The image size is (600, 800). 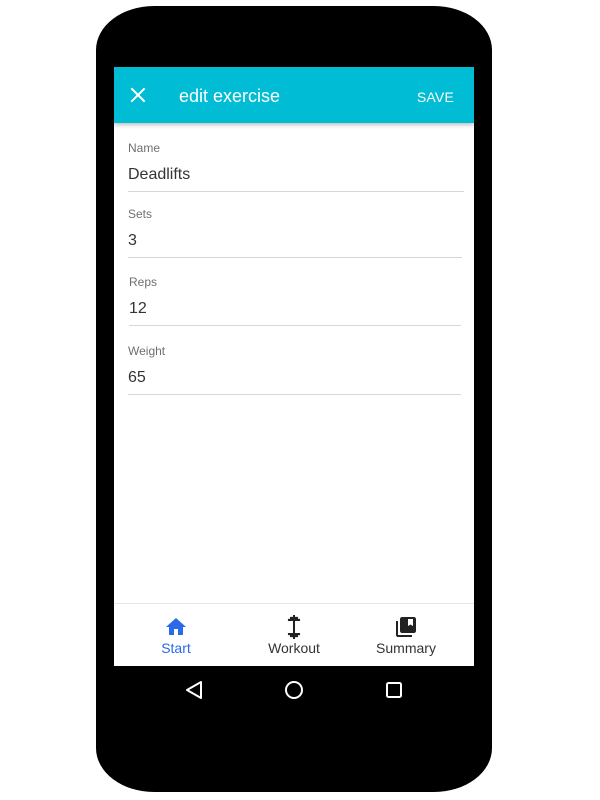 I want to click on nav-item-workout: Workout, so click(x=294, y=635).